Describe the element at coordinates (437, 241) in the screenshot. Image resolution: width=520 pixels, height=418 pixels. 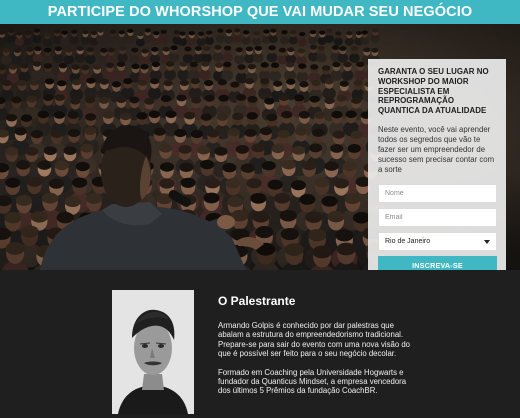
I see `city-select: Rio de Janeiro` at that location.